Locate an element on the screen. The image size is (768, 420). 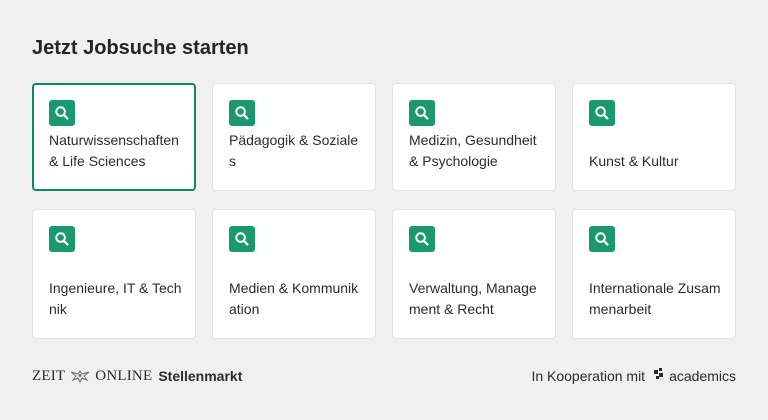
cooperation: In Kooperation mit academics is located at coordinates (633, 376).